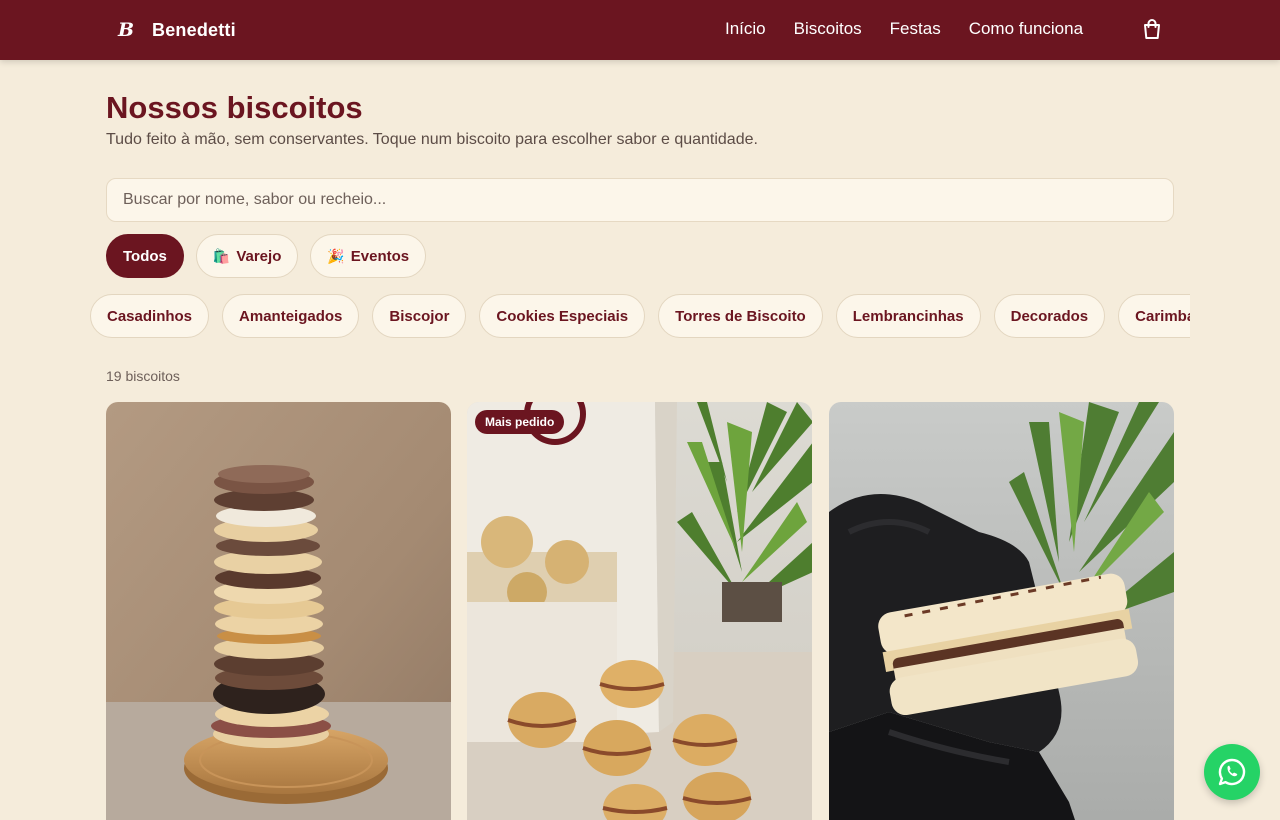 This screenshot has width=1280, height=820. What do you see at coordinates (520, 422) in the screenshot?
I see `best-seller-badge: Mais pedido` at bounding box center [520, 422].